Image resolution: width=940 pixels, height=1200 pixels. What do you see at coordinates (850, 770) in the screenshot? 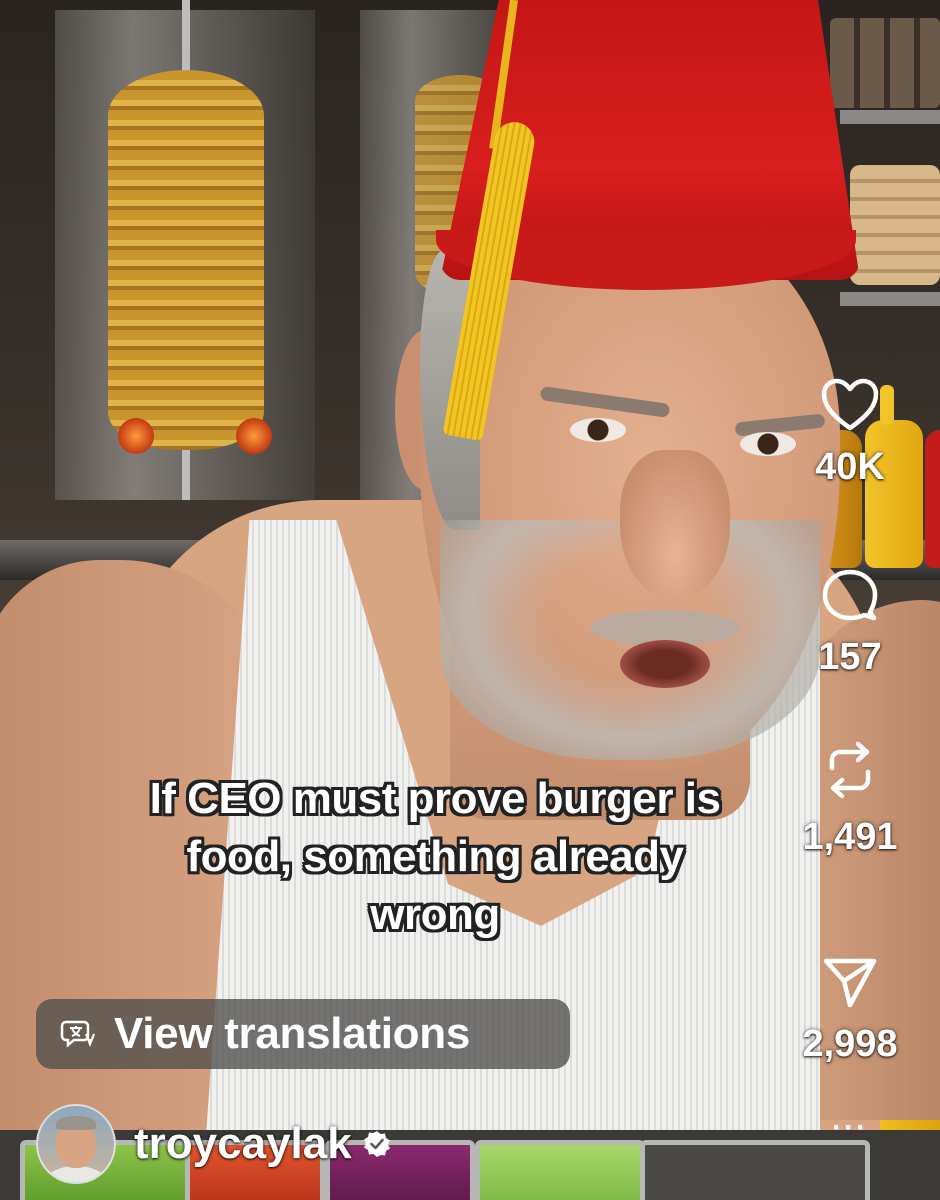
I see `repost-icon` at bounding box center [850, 770].